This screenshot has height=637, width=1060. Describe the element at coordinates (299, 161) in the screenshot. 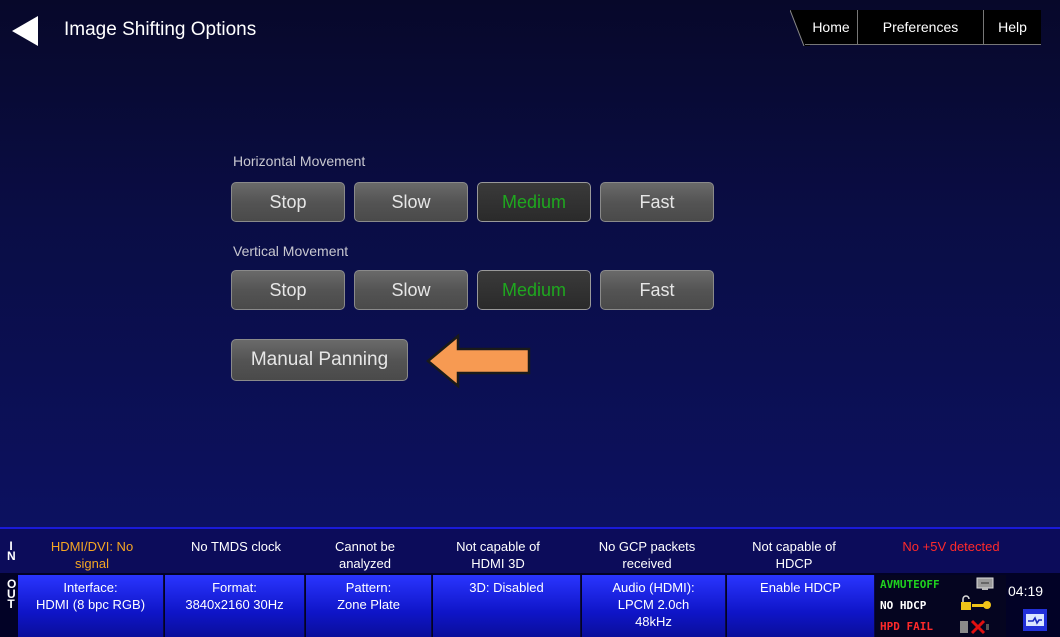

I see `horizontal-movement-label: Horizontal Movement` at that location.